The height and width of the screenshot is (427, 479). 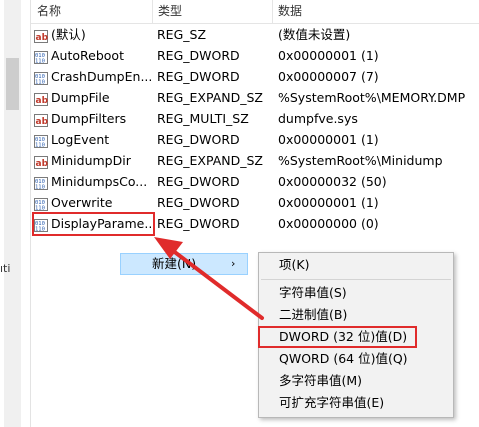 What do you see at coordinates (294, 265) in the screenshot?
I see `menu-item-key: 项(K)` at bounding box center [294, 265].